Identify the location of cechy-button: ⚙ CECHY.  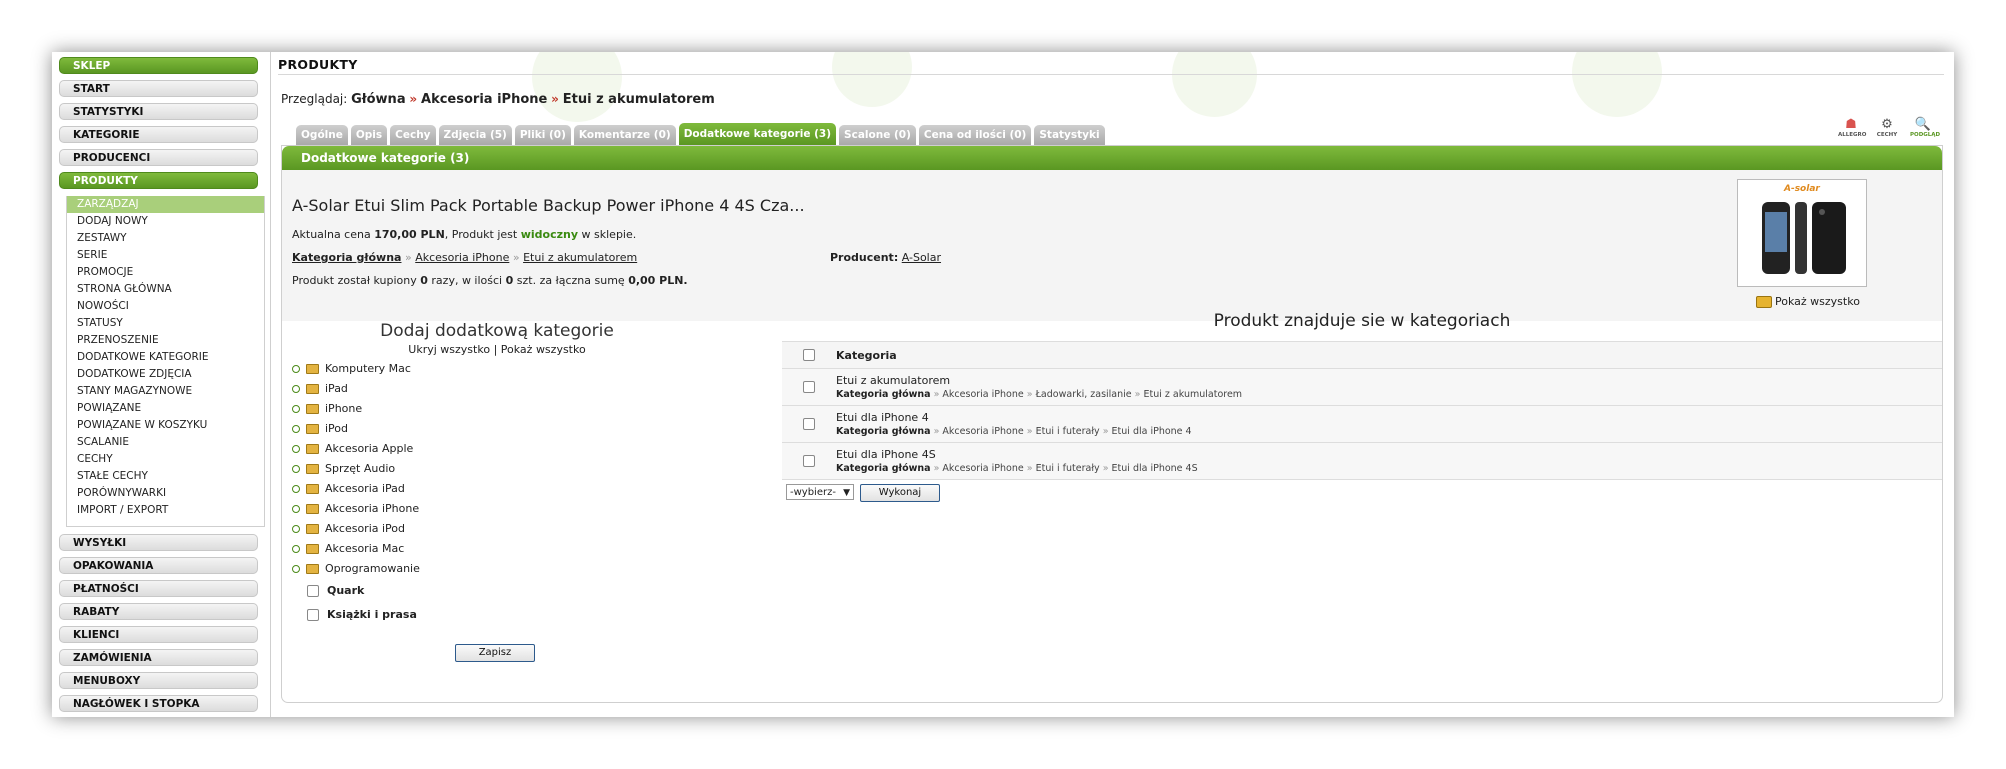
(1887, 128).